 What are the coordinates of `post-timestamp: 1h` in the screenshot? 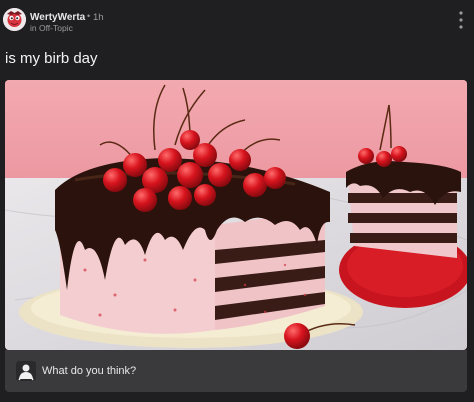 It's located at (98, 17).